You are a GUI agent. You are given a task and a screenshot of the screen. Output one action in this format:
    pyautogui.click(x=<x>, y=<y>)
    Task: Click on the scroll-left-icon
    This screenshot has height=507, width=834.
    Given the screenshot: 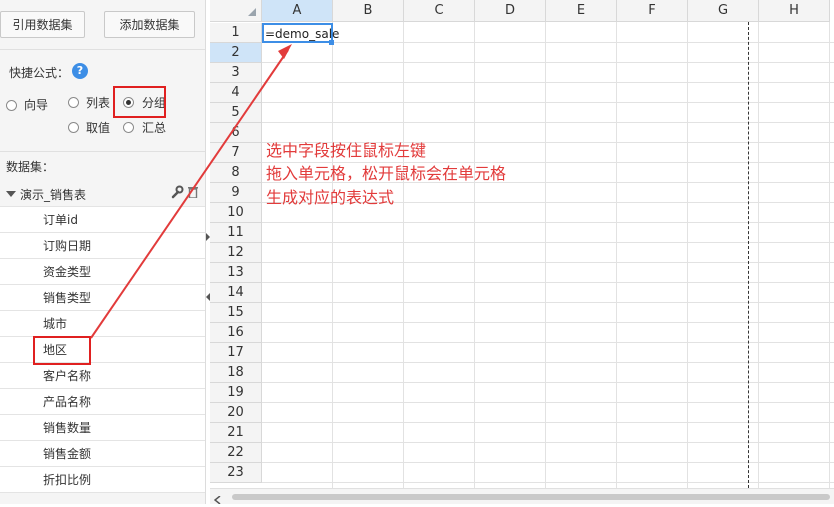 What is the action you would take?
    pyautogui.click(x=217, y=500)
    